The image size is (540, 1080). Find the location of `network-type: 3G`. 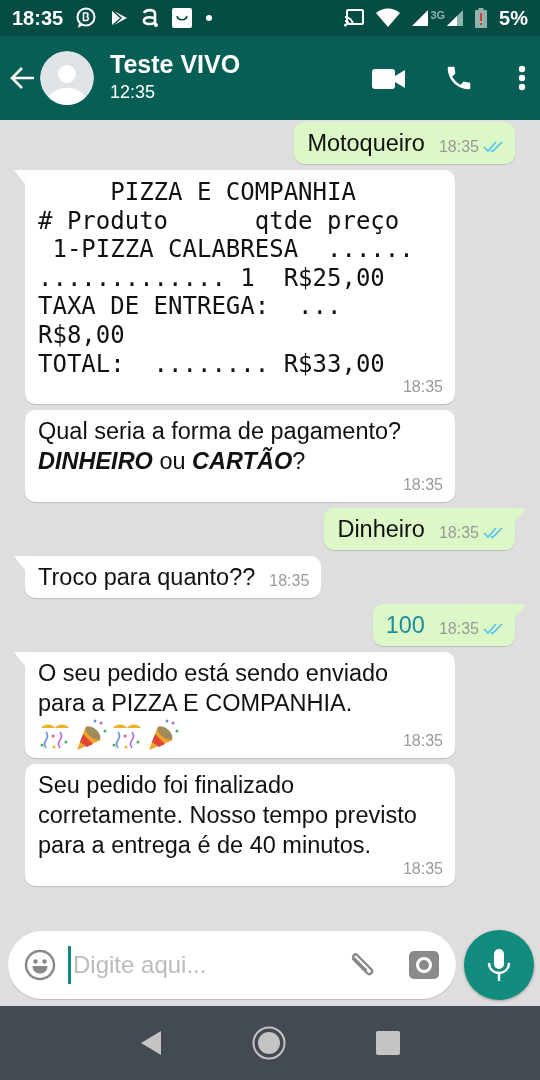

network-type: 3G is located at coordinates (438, 15).